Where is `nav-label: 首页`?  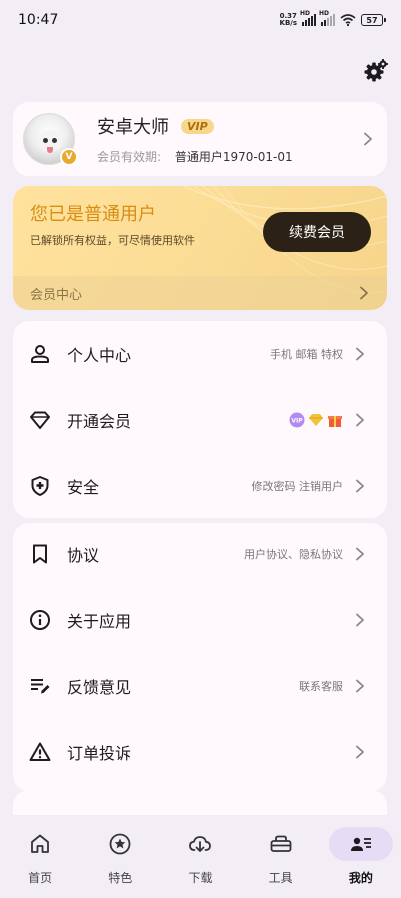 nav-label: 首页 is located at coordinates (40, 878).